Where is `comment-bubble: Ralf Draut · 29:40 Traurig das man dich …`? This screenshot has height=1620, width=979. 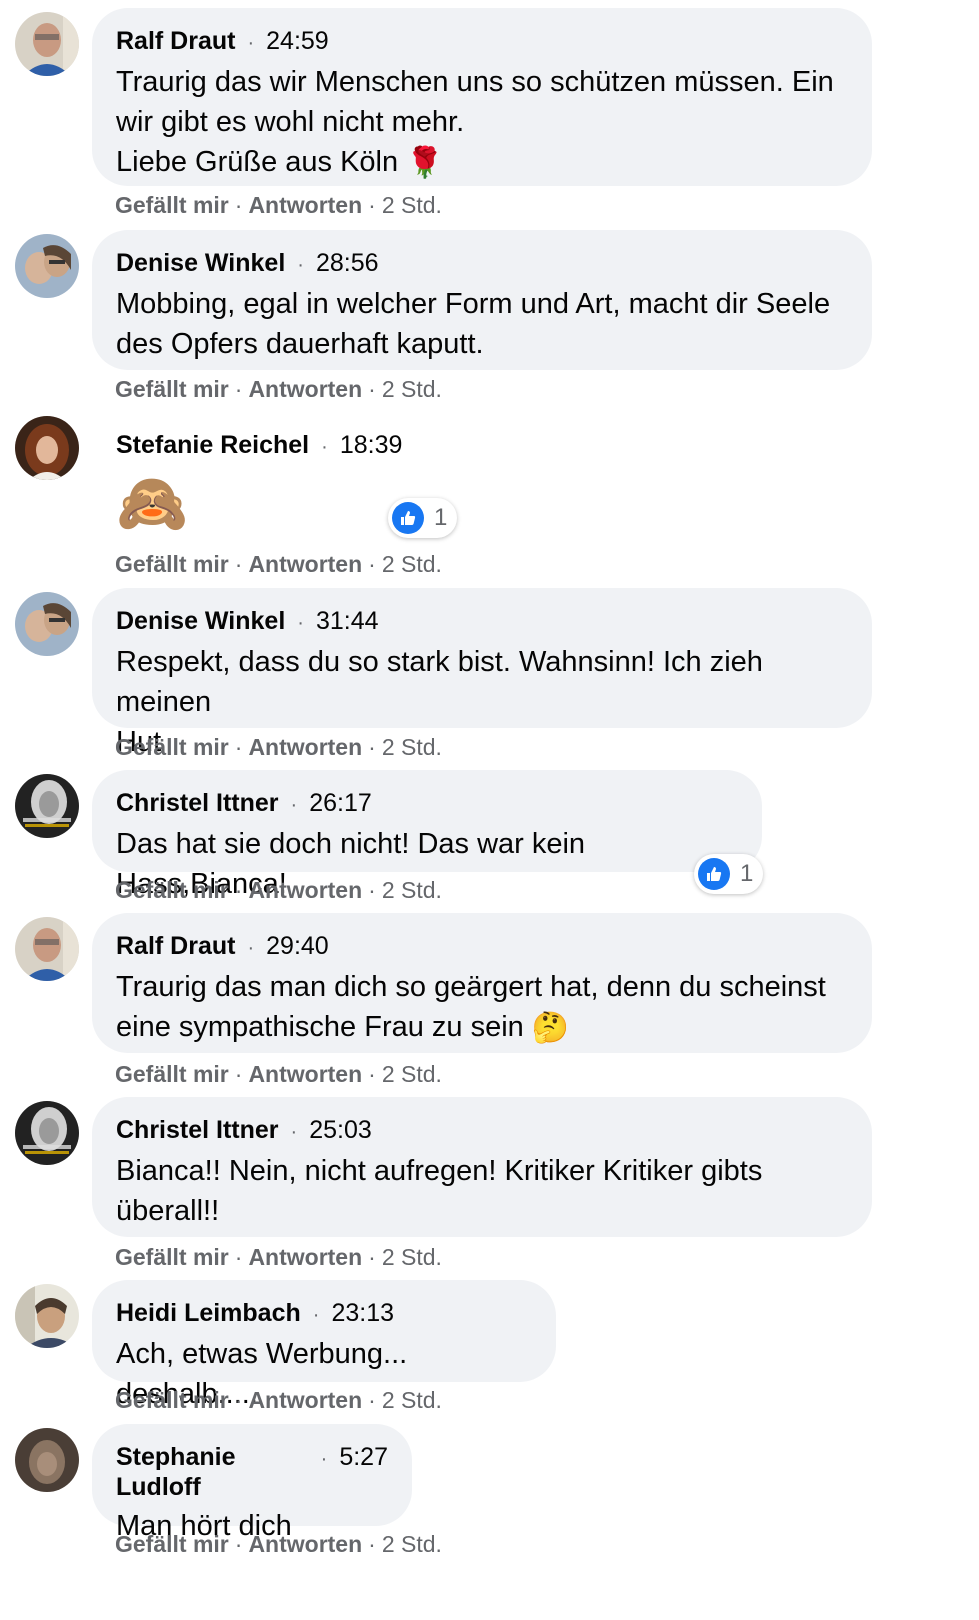
comment-bubble: Ralf Draut · 29:40 Traurig das man dich … is located at coordinates (482, 983).